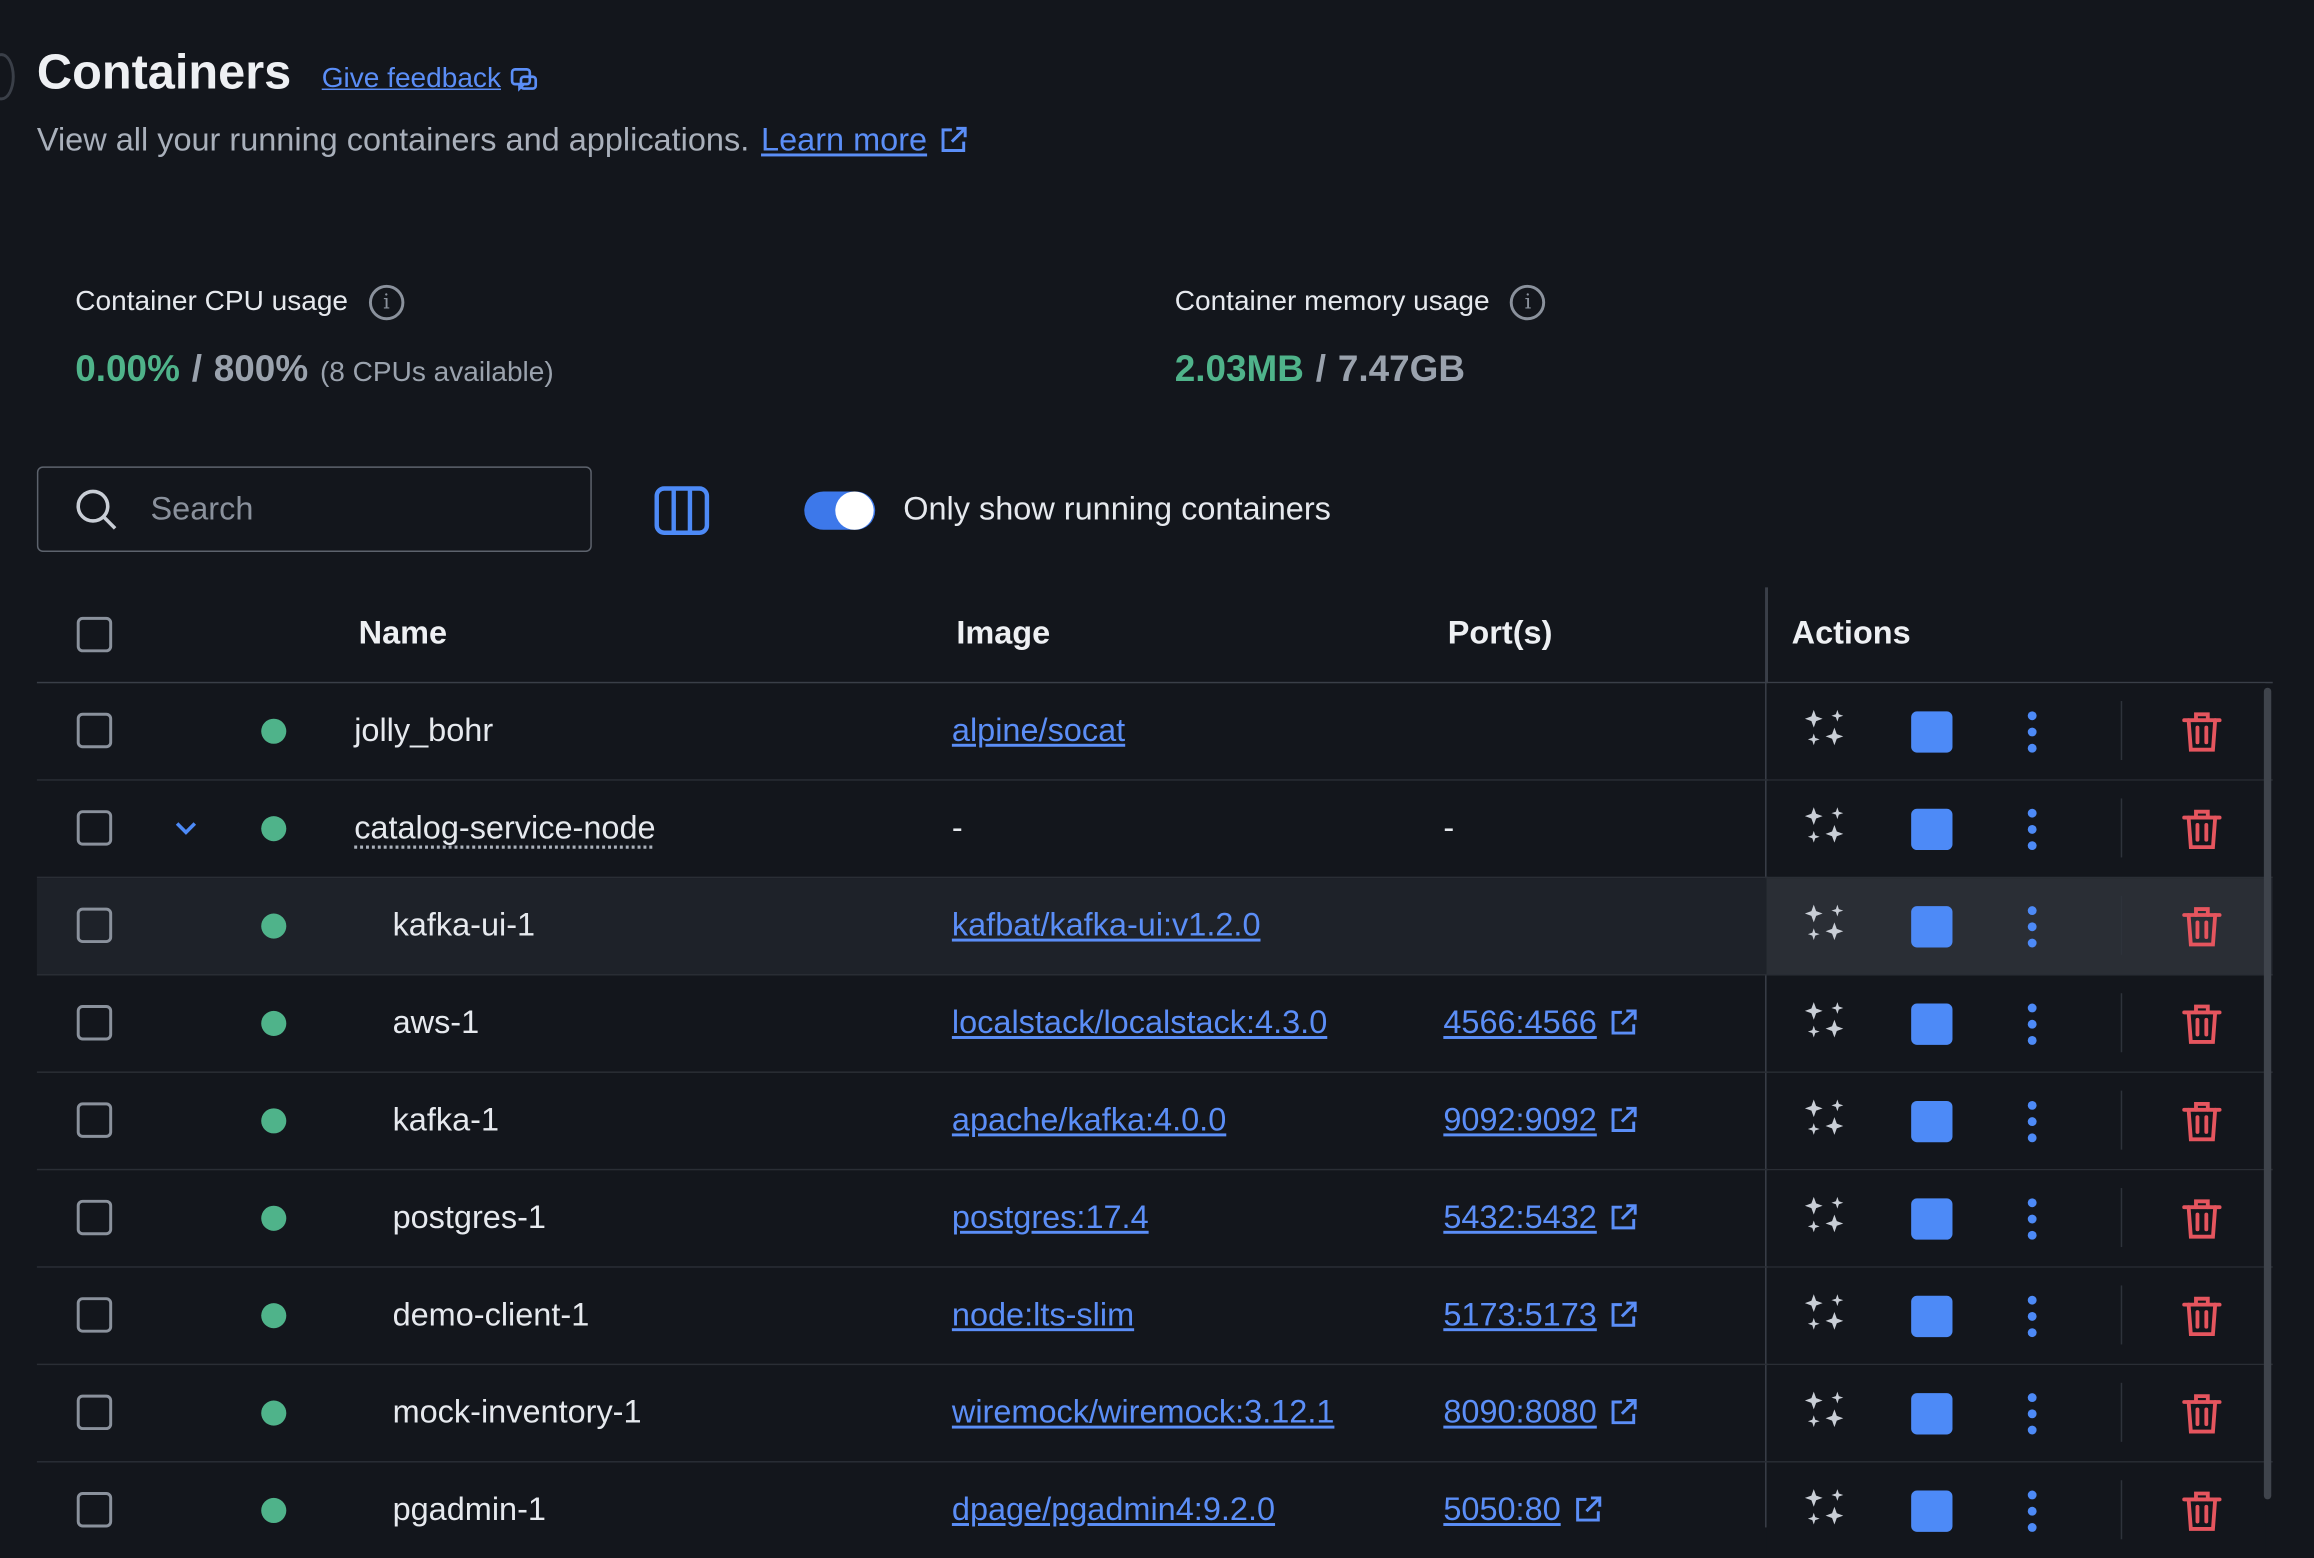  What do you see at coordinates (1003, 633) in the screenshot?
I see `column-header-image: Image` at bounding box center [1003, 633].